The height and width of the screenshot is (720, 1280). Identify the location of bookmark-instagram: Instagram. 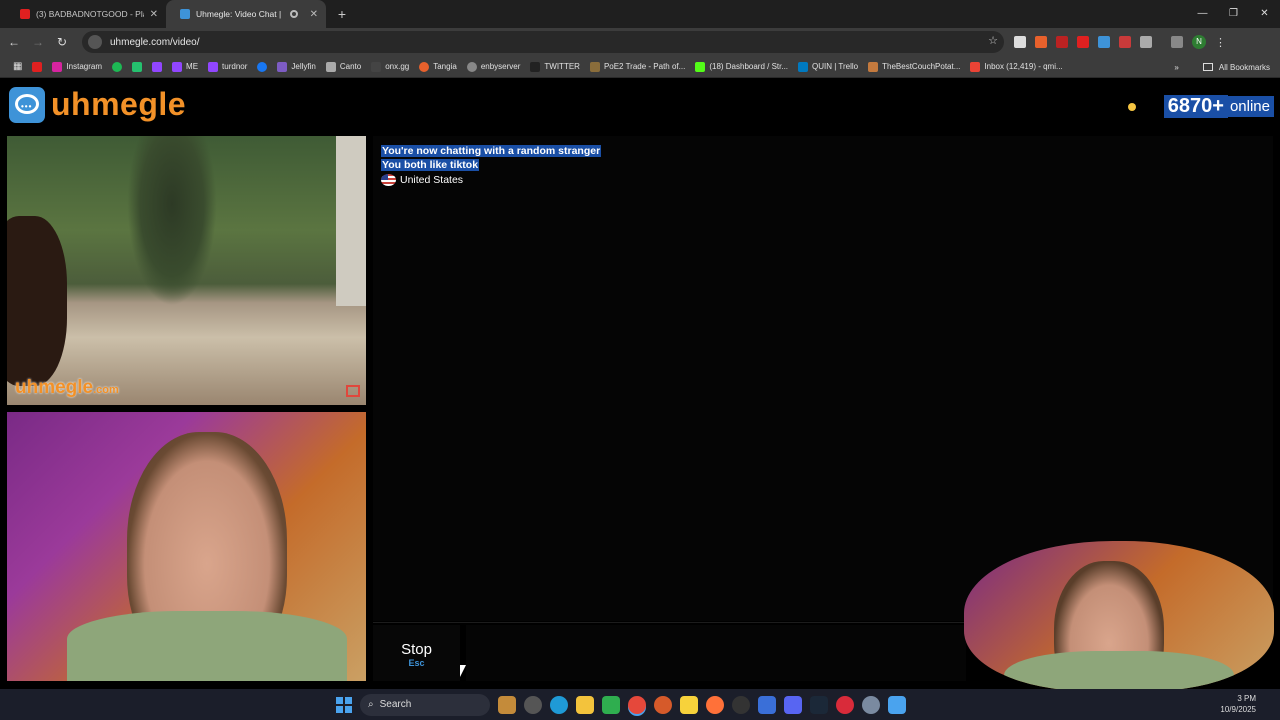
(77, 66).